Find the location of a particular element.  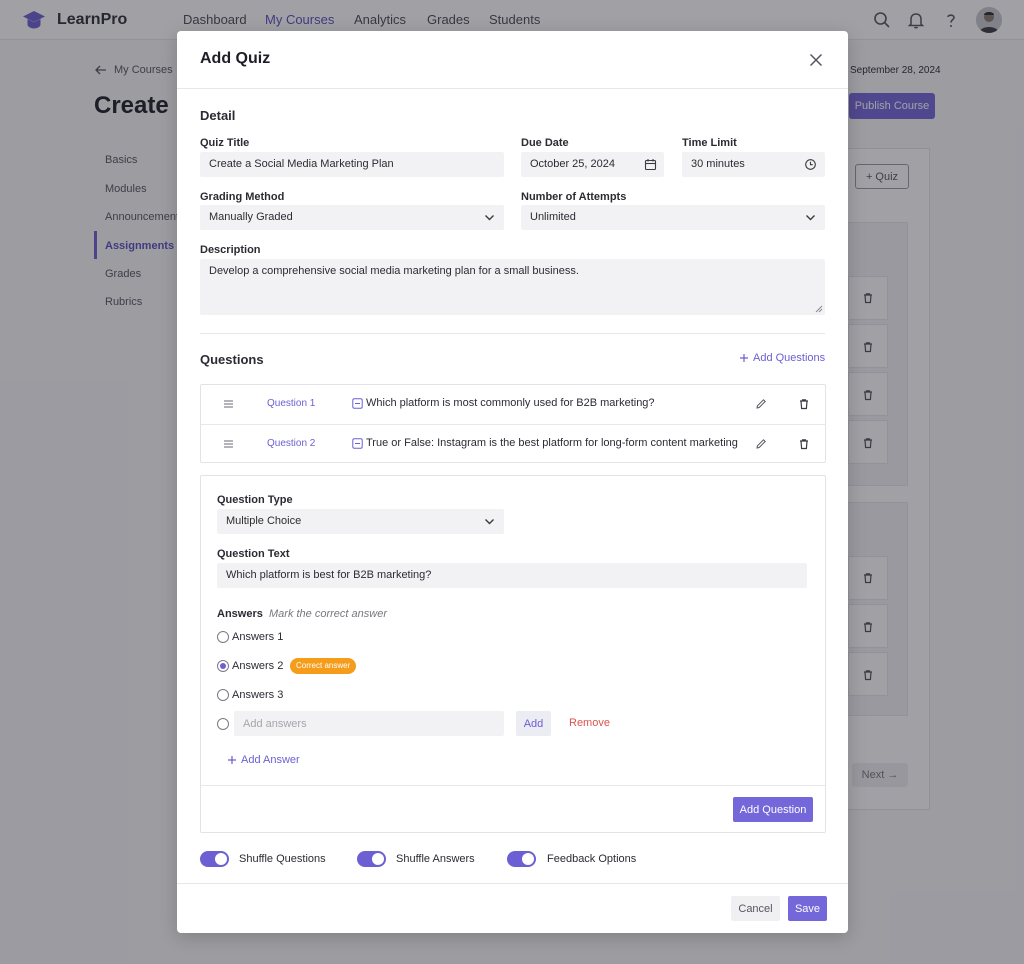

shuffle-answers-toggle is located at coordinates (371, 859).